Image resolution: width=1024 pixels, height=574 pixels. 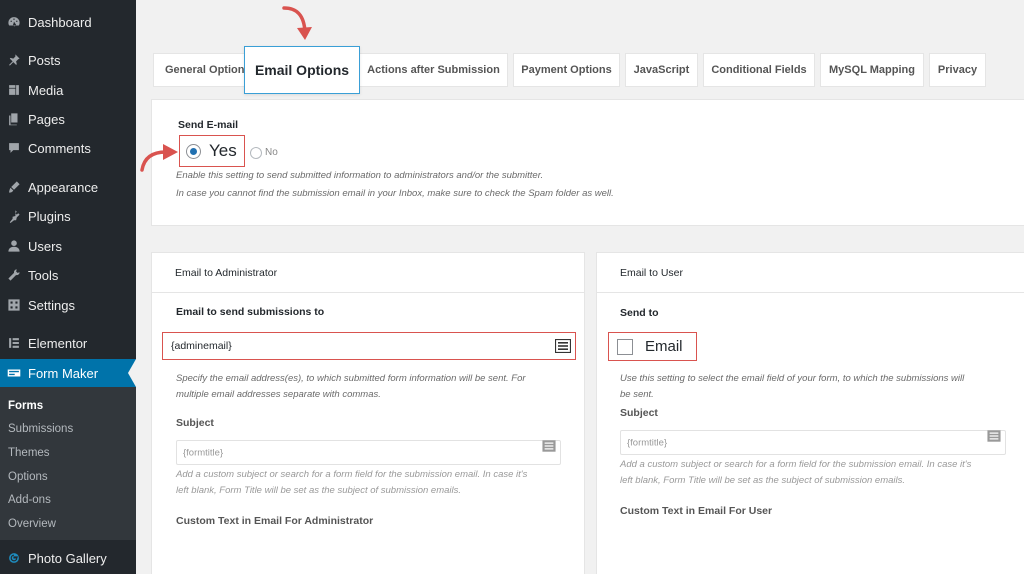 I want to click on user-email-checkbox-label: Email, so click(x=664, y=346).